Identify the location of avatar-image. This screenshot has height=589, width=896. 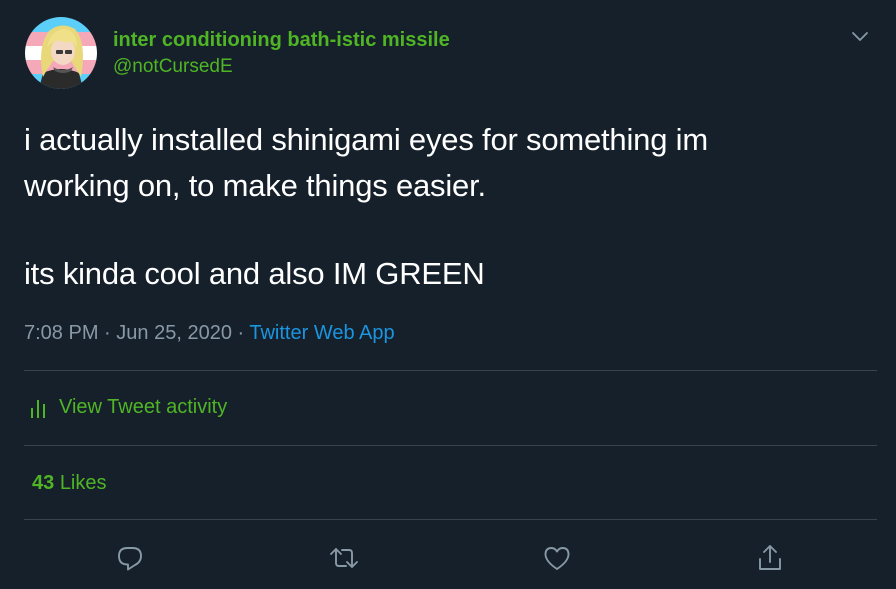
(61, 53).